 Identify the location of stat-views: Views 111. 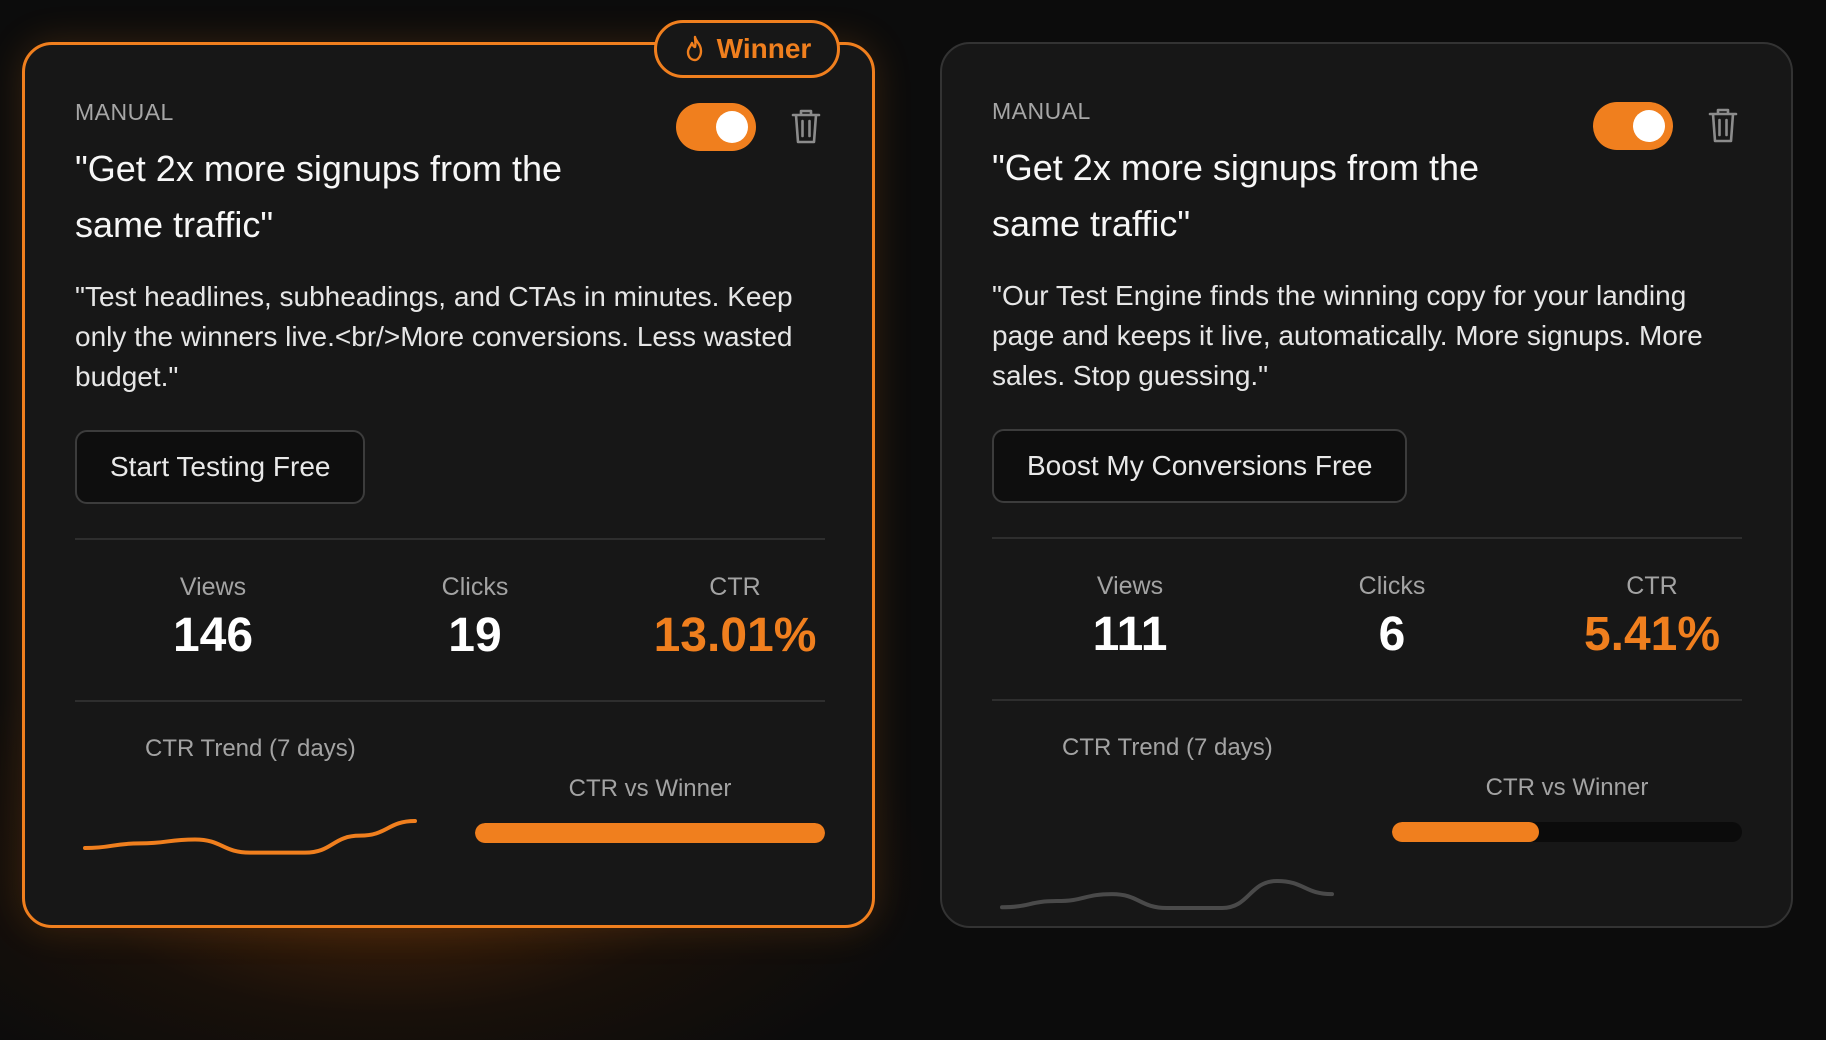
(1130, 617).